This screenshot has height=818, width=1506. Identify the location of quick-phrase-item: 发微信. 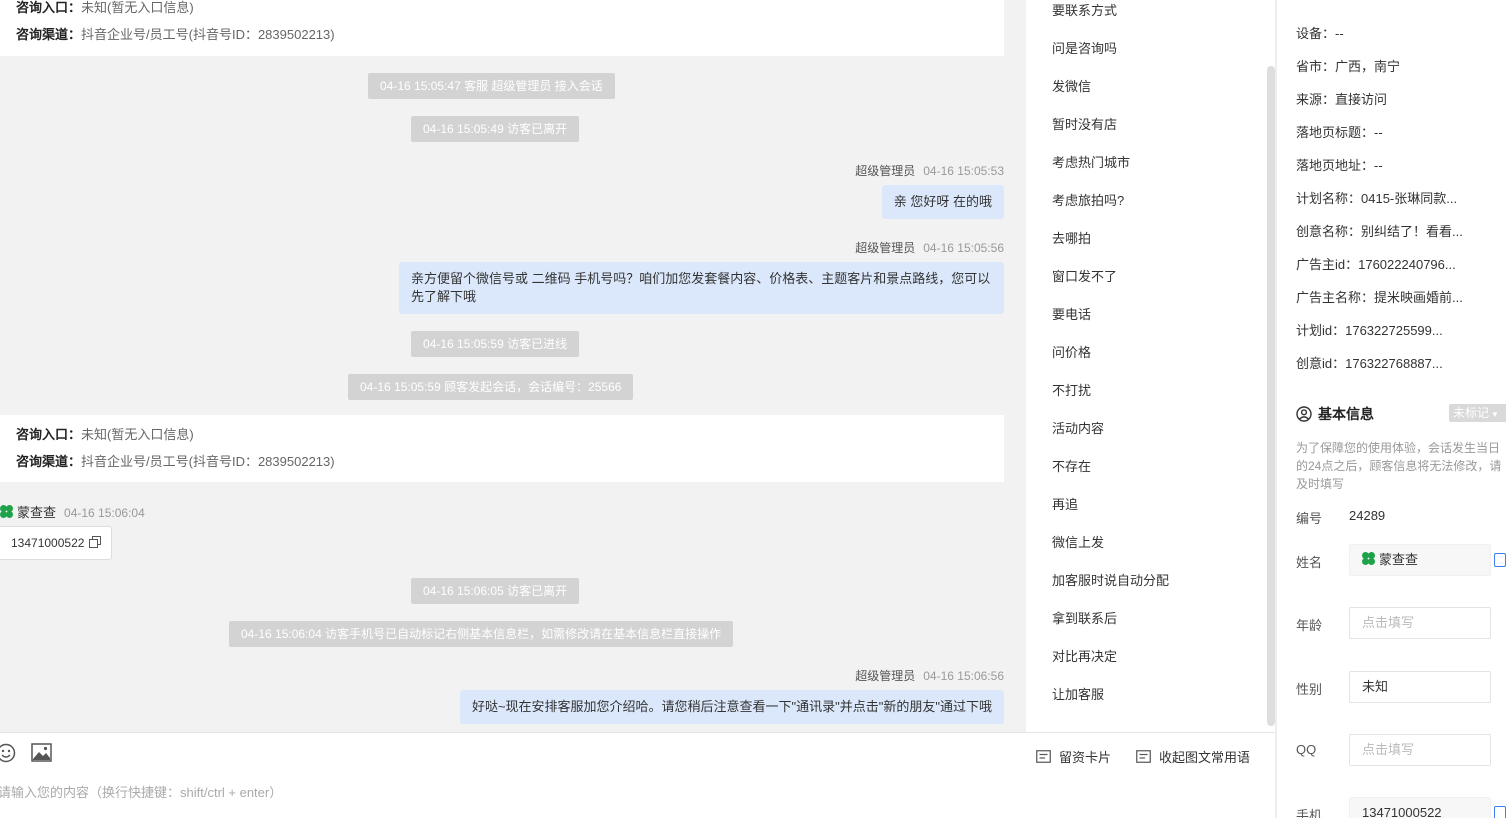
(1071, 85).